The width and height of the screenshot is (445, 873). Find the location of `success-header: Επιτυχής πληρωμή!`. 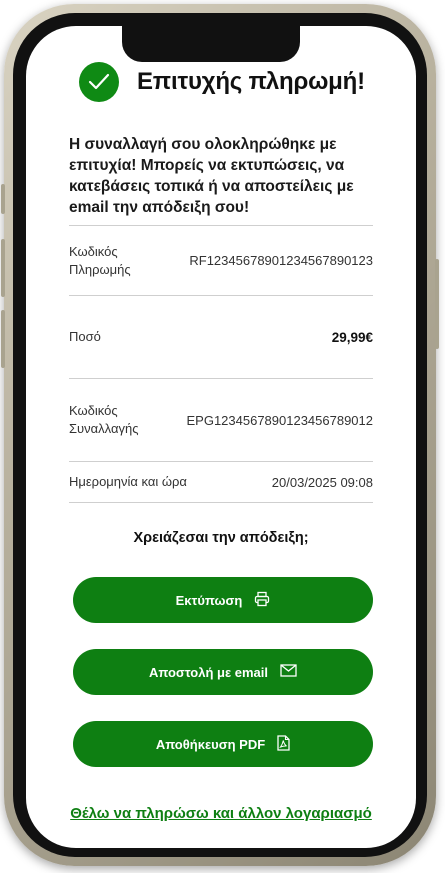

success-header: Επιτυχής πληρωμή! is located at coordinates (222, 82).